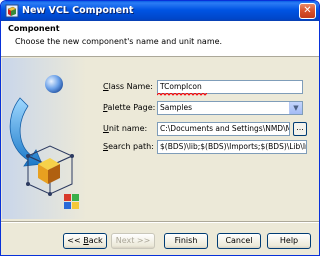 This screenshot has width=320, height=256. What do you see at coordinates (85, 241) in the screenshot?
I see `back-button: << Back` at bounding box center [85, 241].